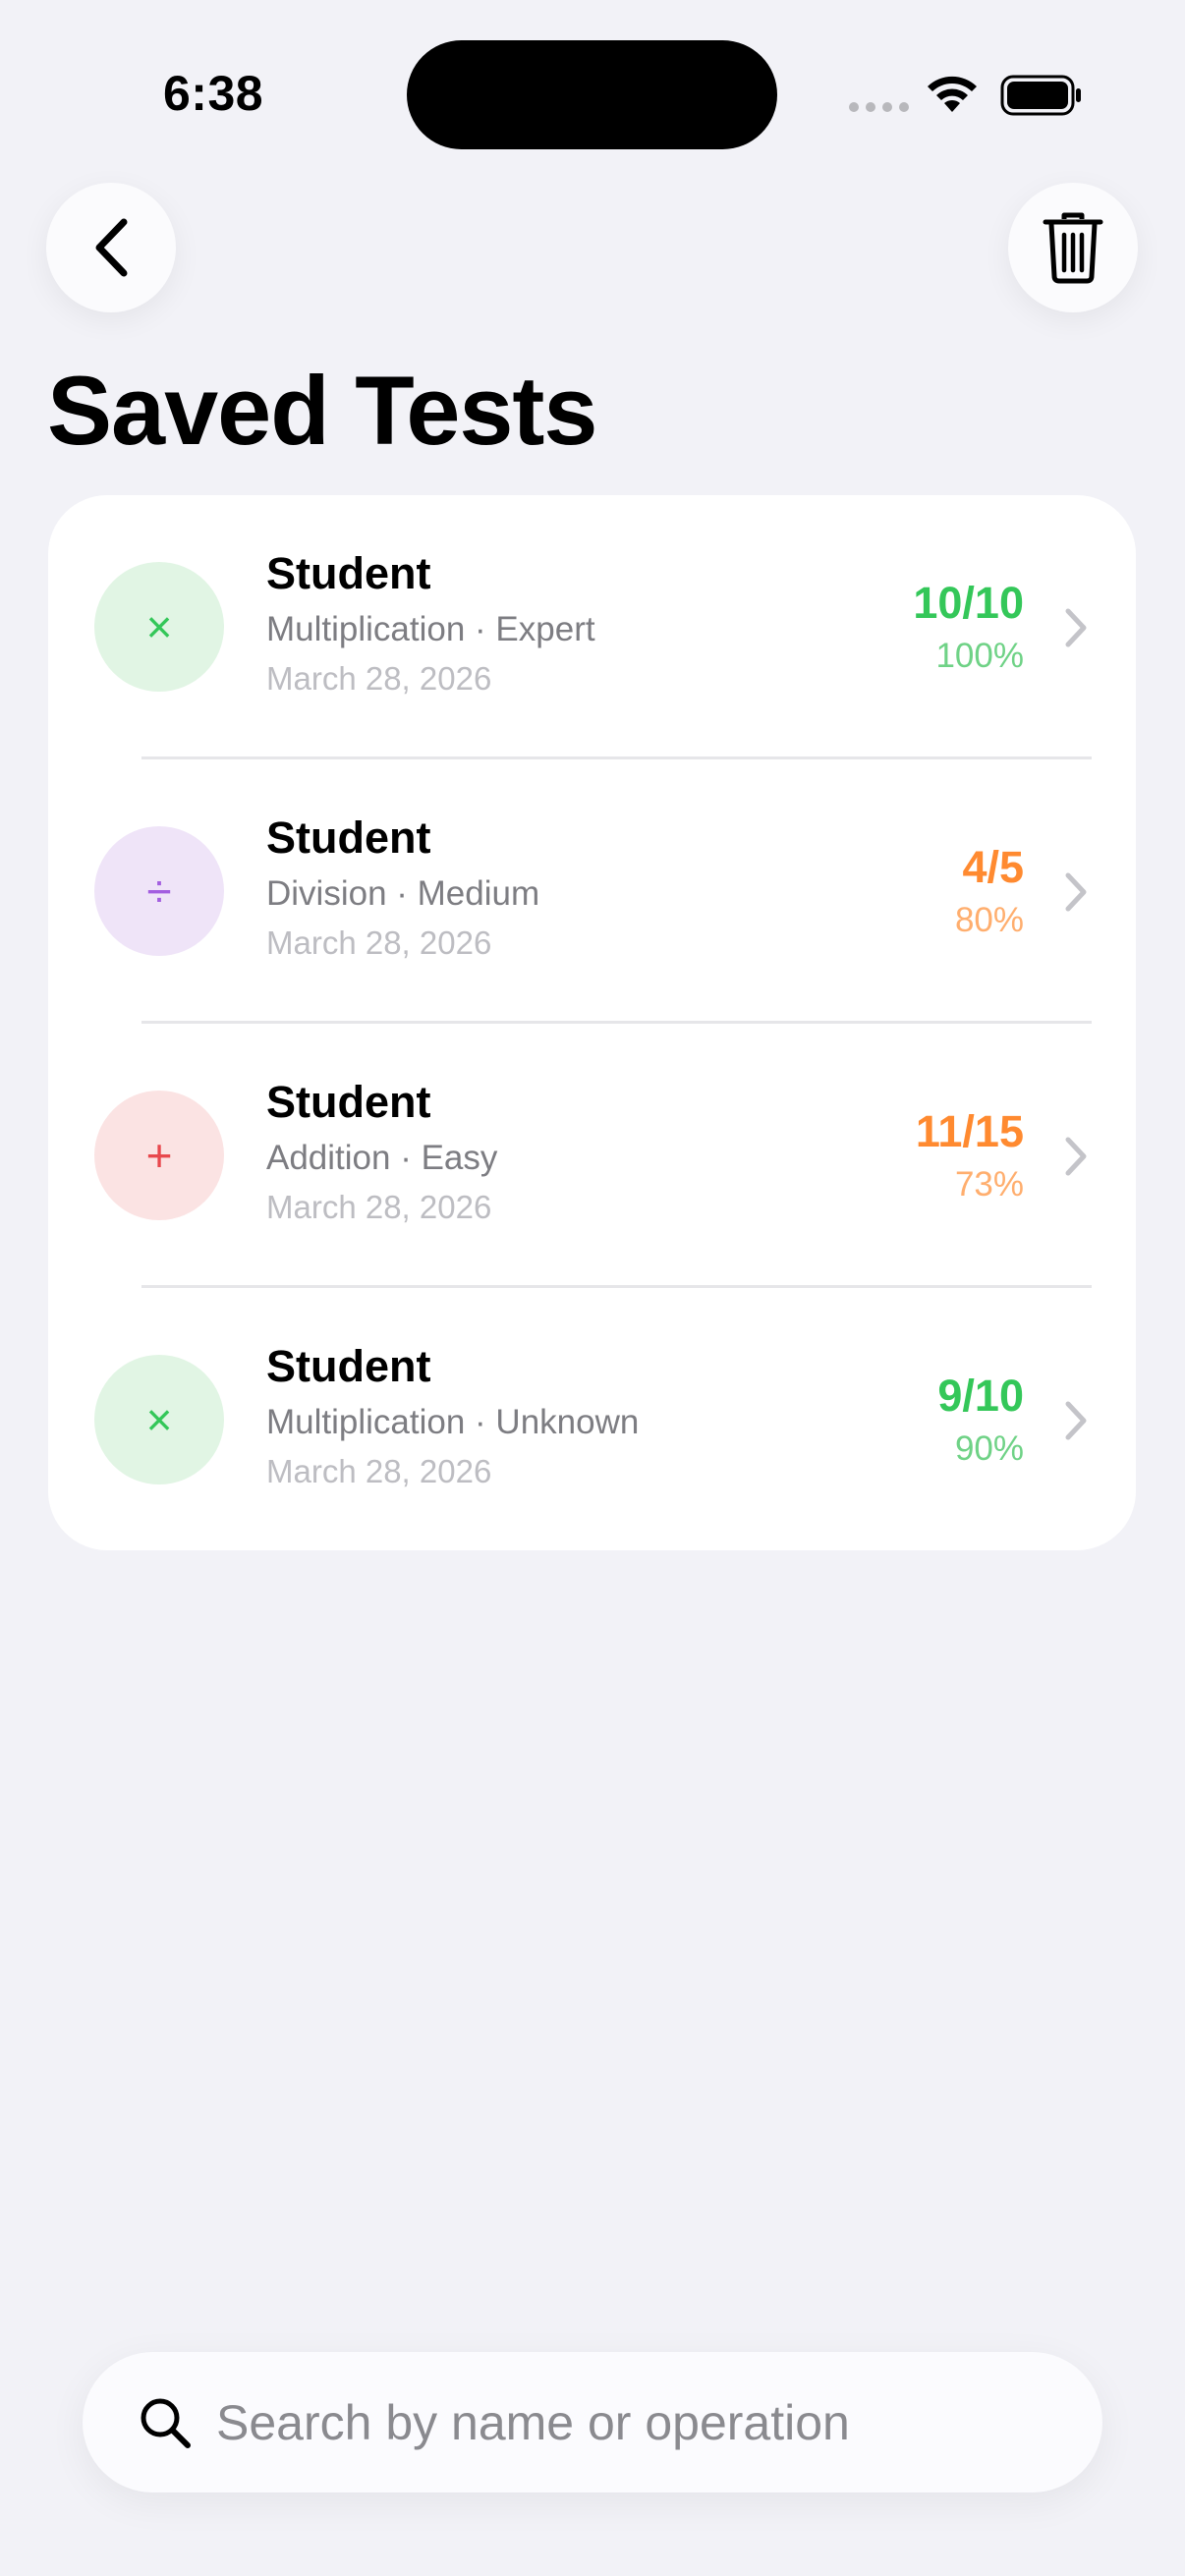 The image size is (1185, 2576). What do you see at coordinates (322, 410) in the screenshot?
I see `page-title: Saved Tests` at bounding box center [322, 410].